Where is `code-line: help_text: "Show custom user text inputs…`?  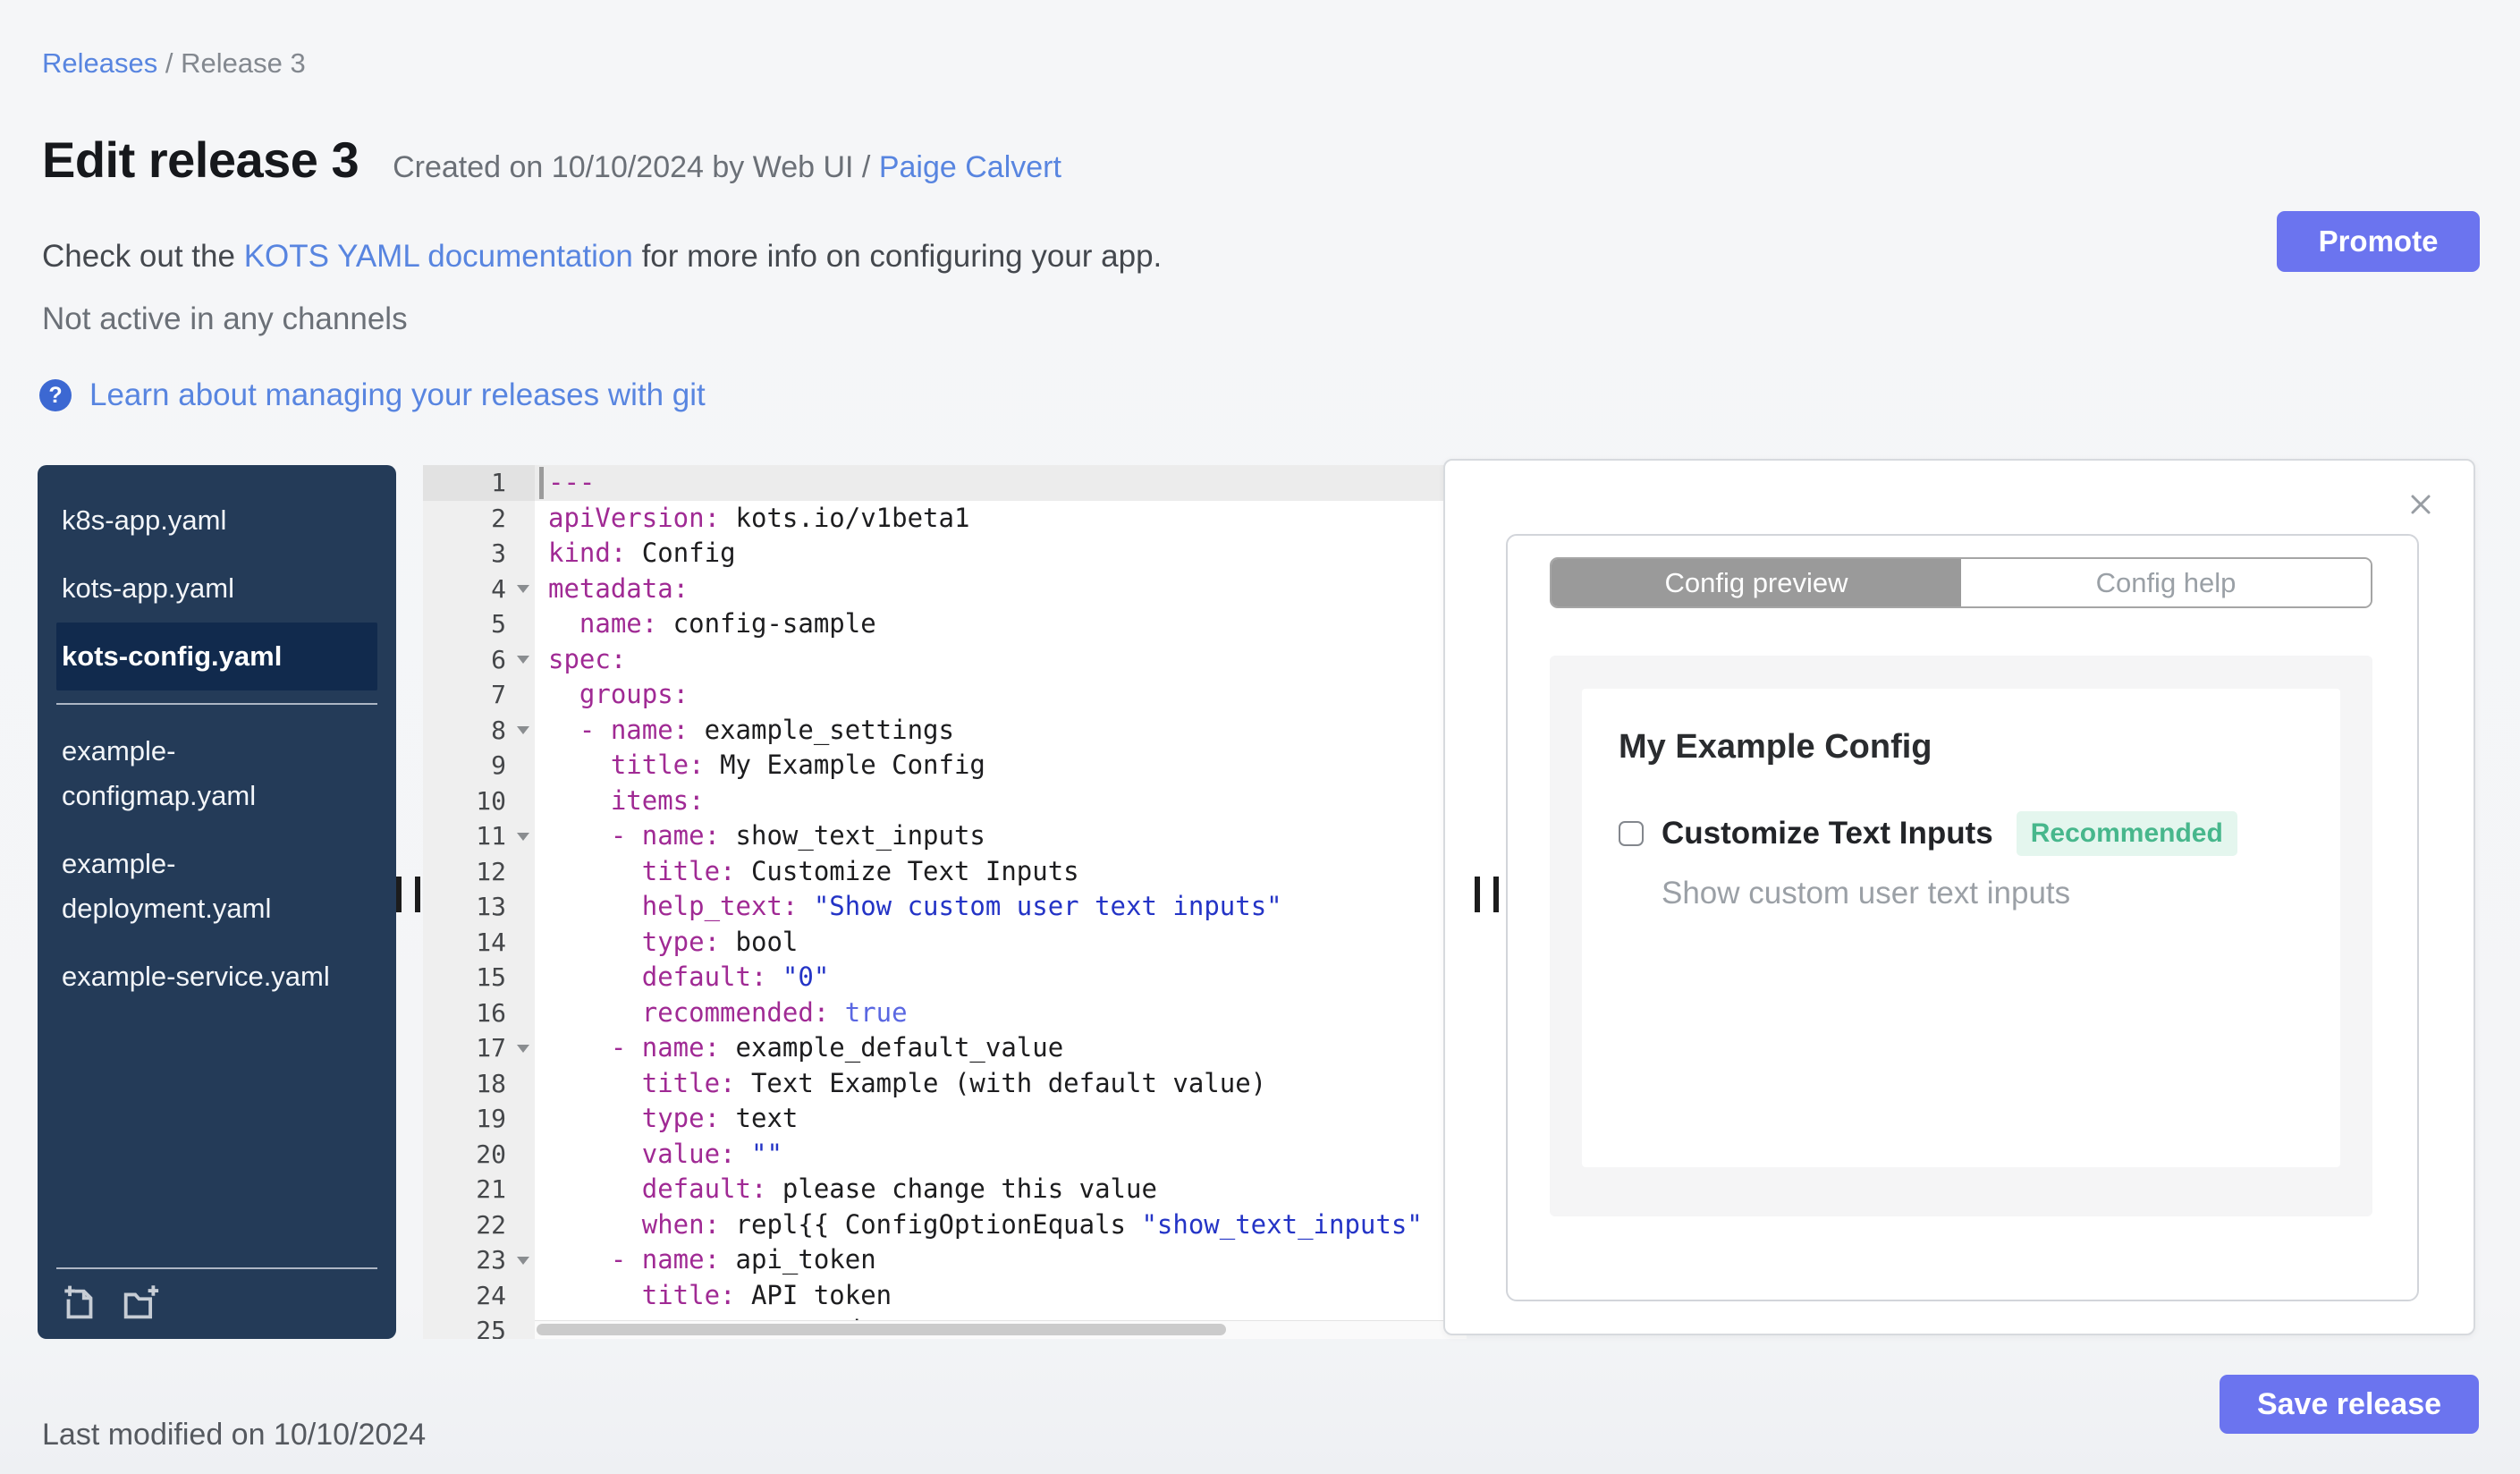
code-line: help_text: "Show custom user text inputs… is located at coordinates (915, 906).